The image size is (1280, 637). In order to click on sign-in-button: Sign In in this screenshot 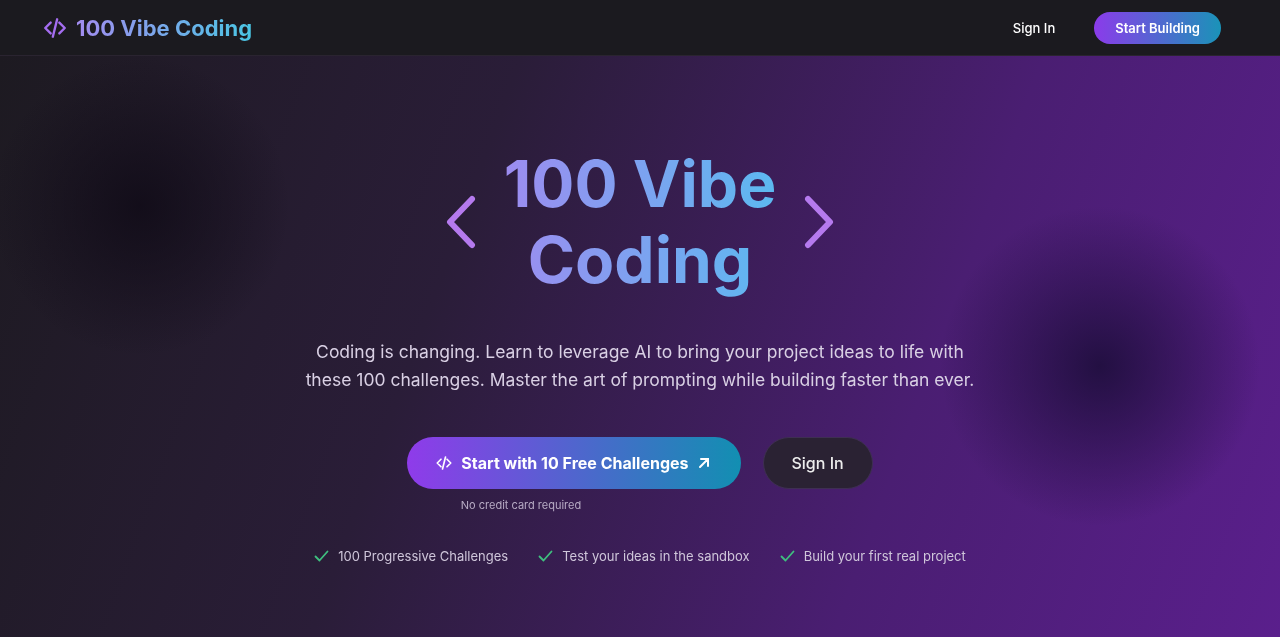, I will do `click(817, 463)`.